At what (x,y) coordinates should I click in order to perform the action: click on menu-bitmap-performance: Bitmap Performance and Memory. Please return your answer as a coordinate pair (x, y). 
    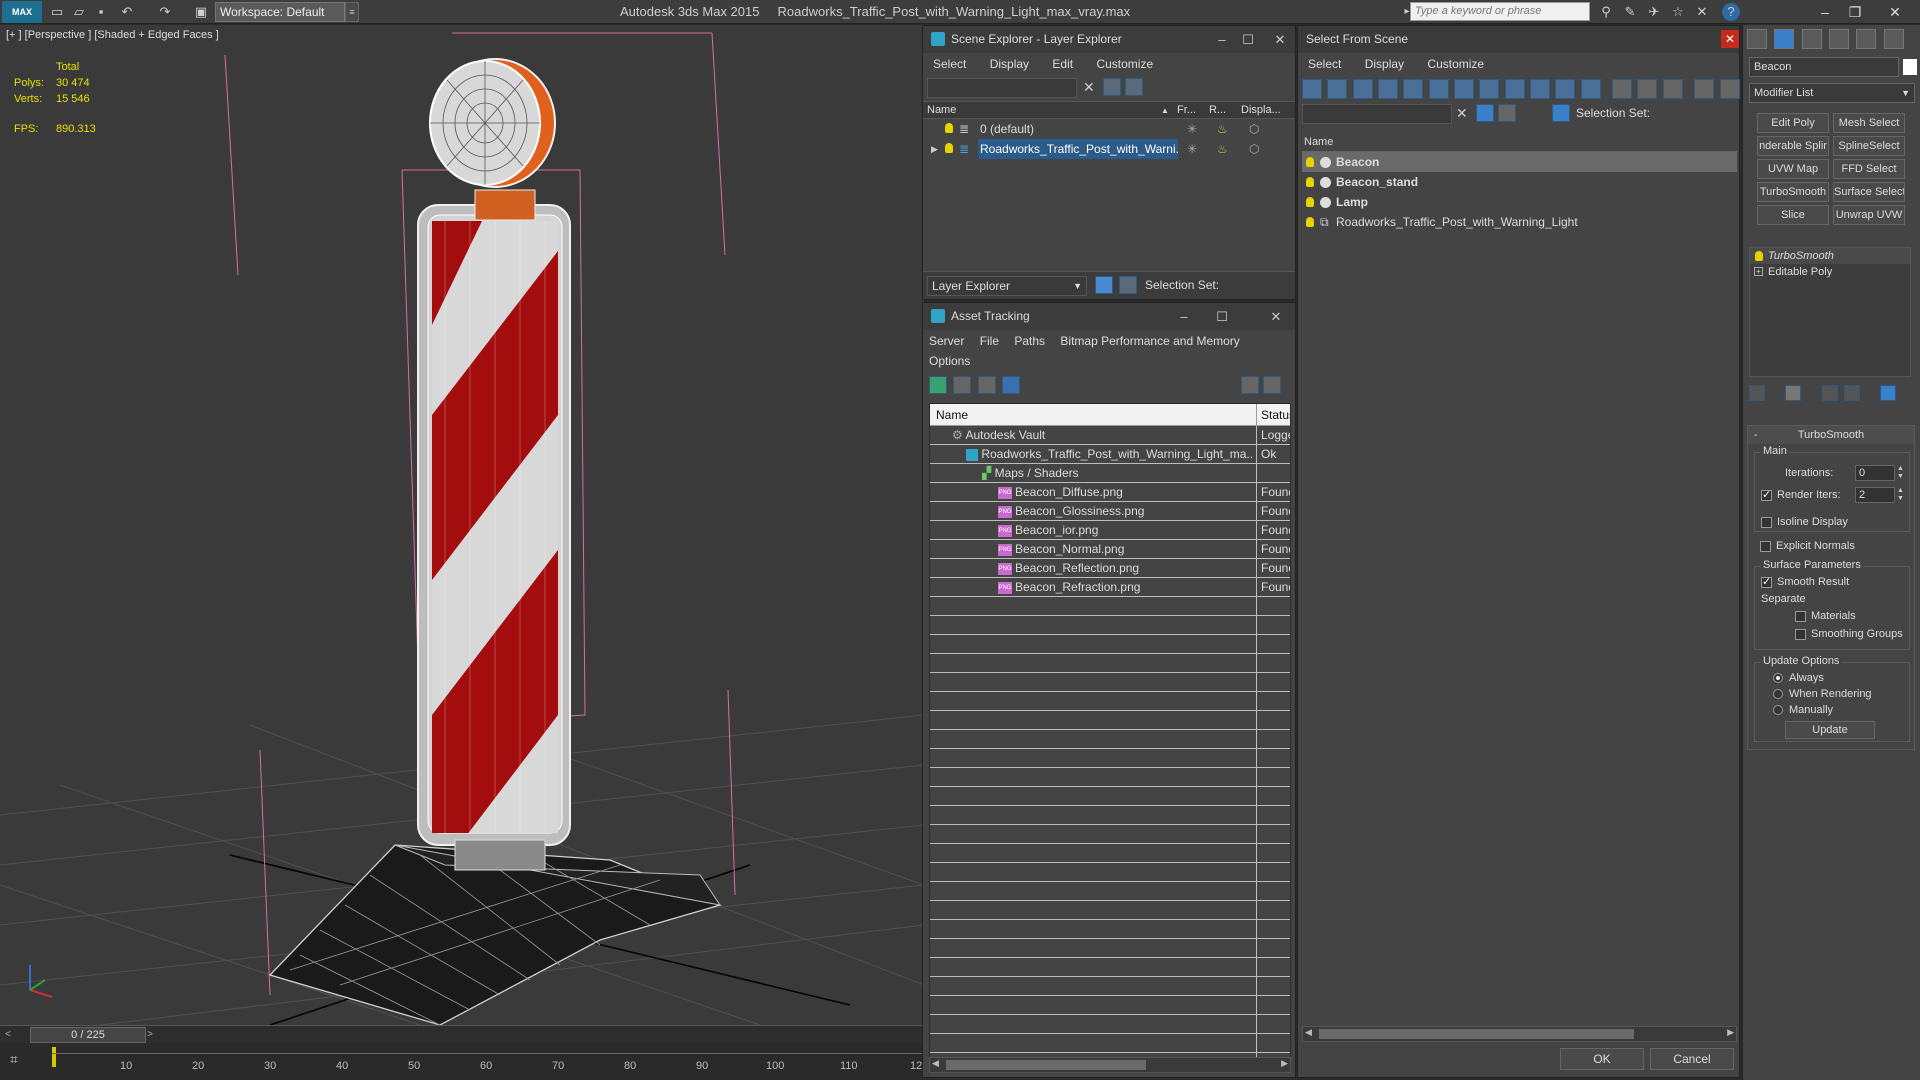
    Looking at the image, I should click on (1149, 341).